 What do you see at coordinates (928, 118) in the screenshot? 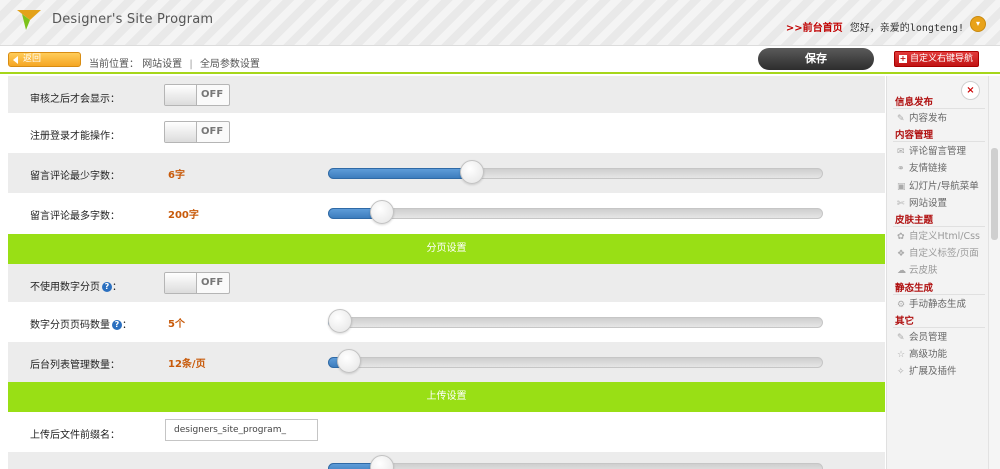
I see `panel-link-label: 内容发布` at bounding box center [928, 118].